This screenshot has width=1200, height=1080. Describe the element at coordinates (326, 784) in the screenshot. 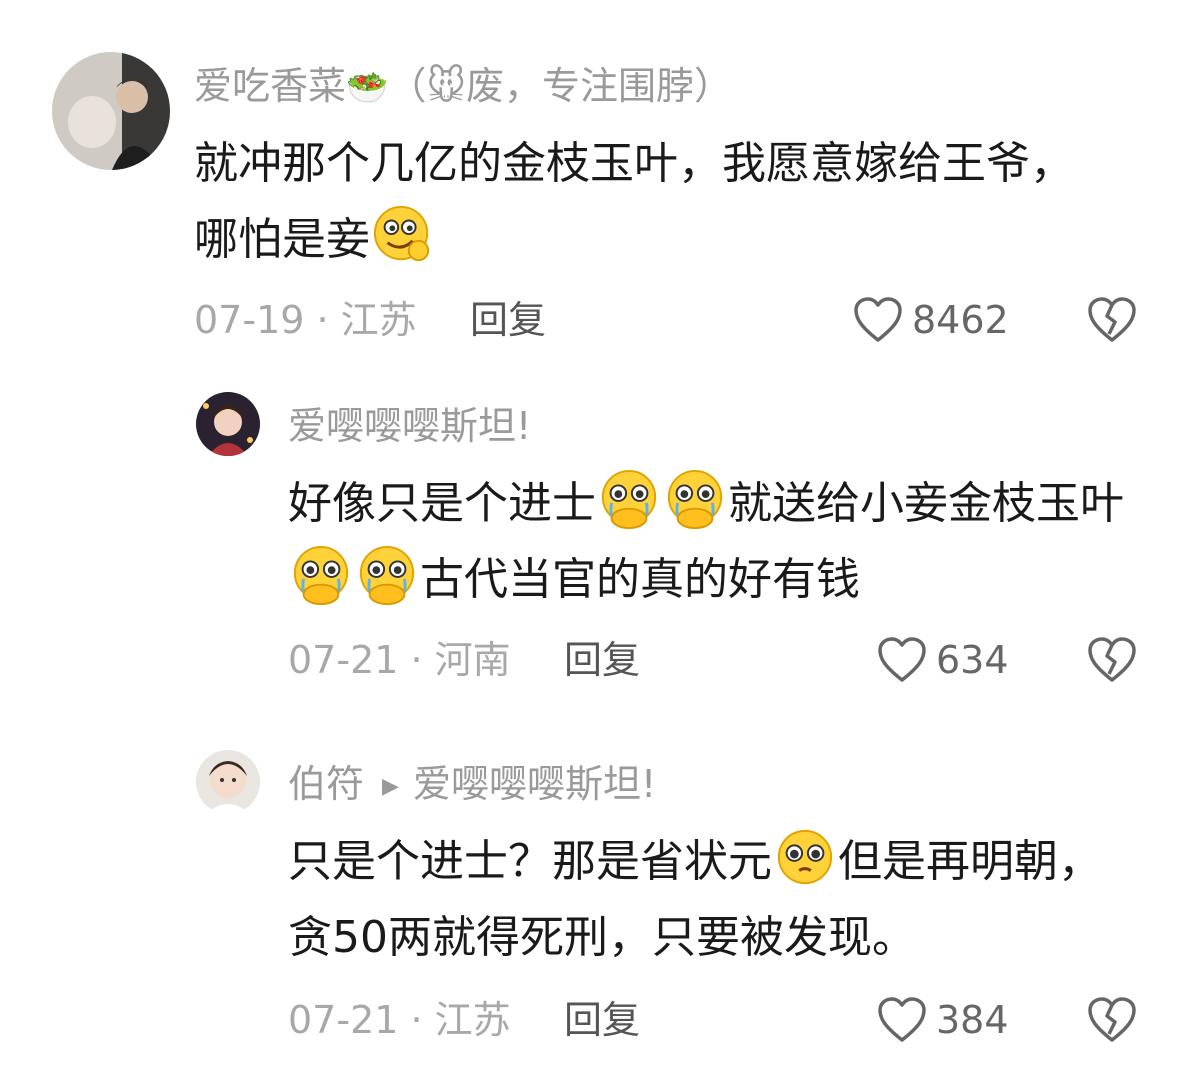

I see `author-name-text: 伯符` at that location.